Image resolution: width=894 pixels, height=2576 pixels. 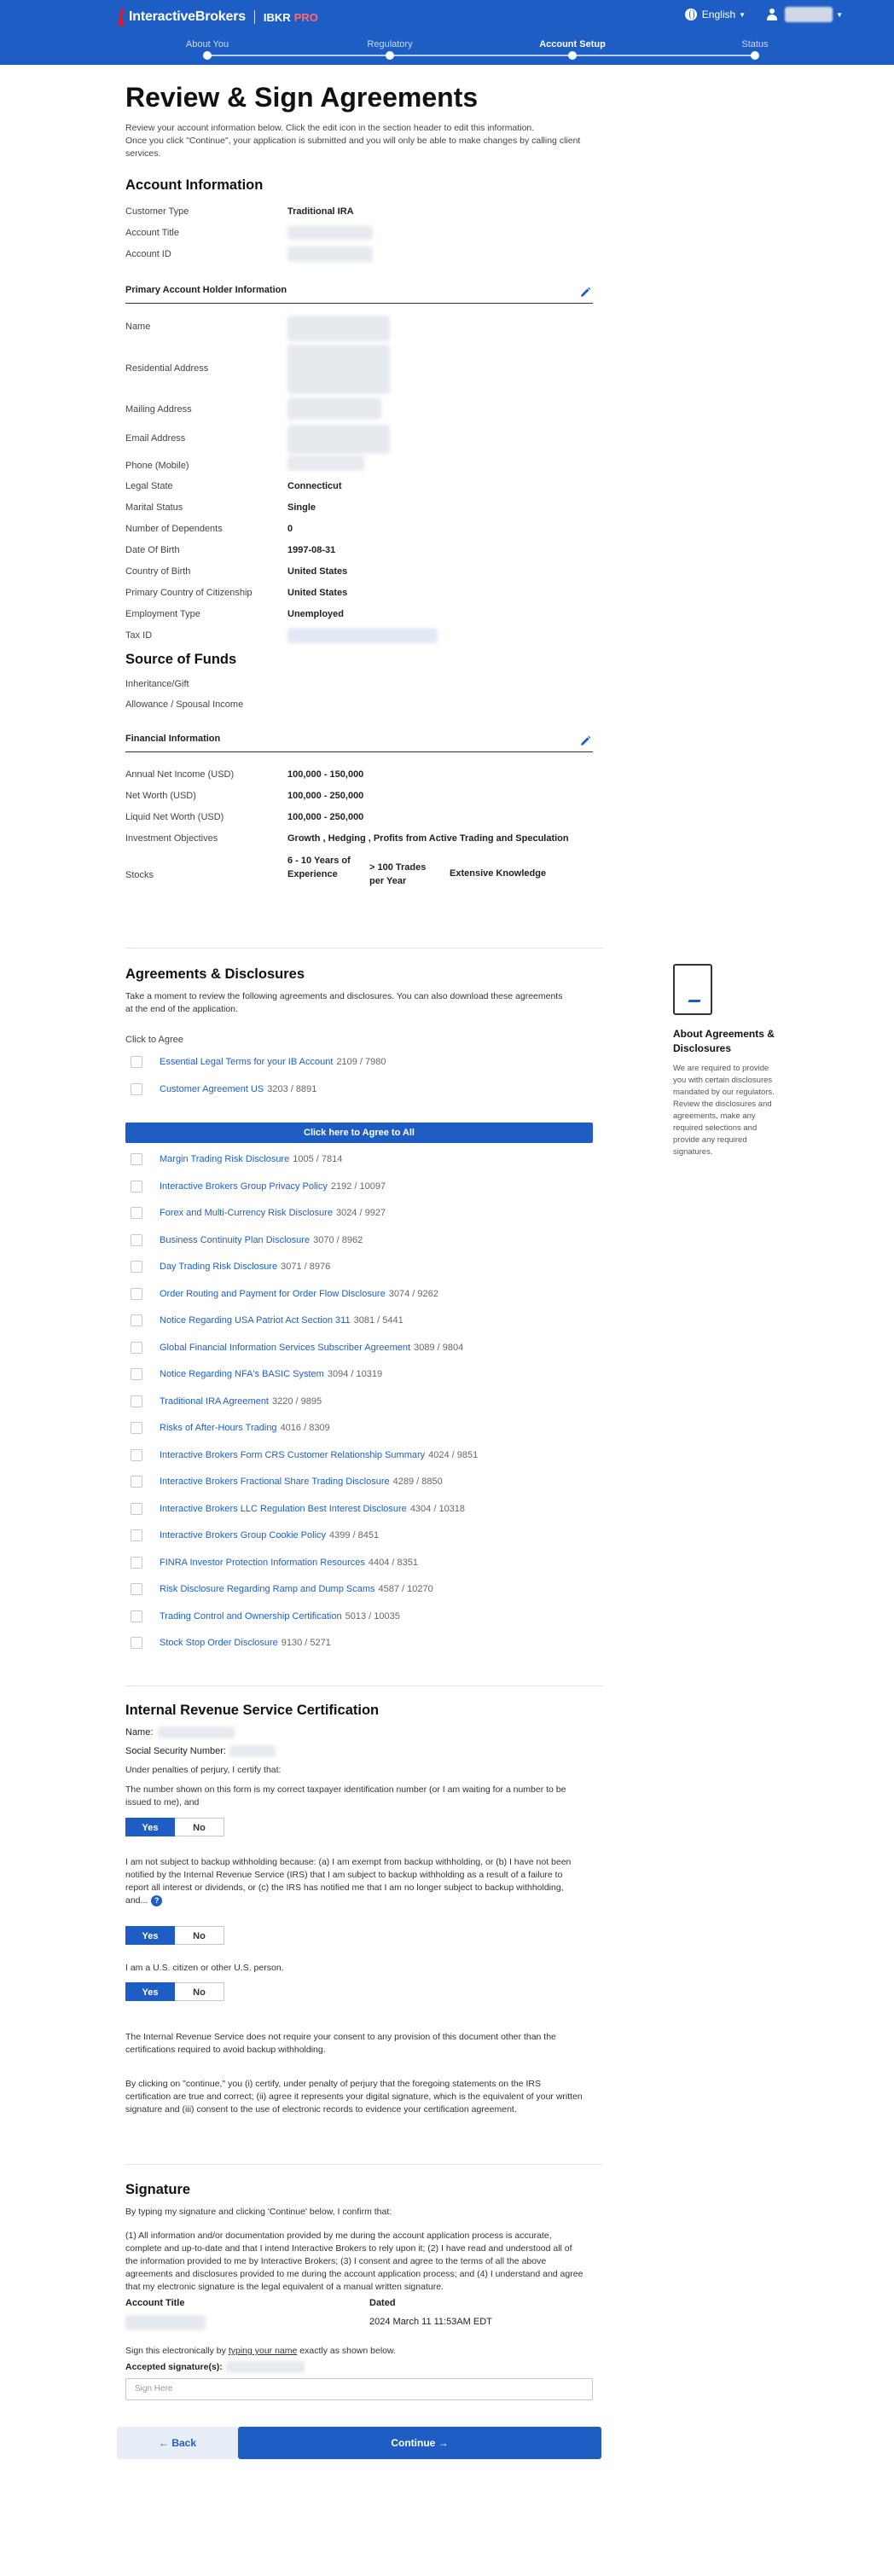 I want to click on user-icon, so click(x=772, y=14).